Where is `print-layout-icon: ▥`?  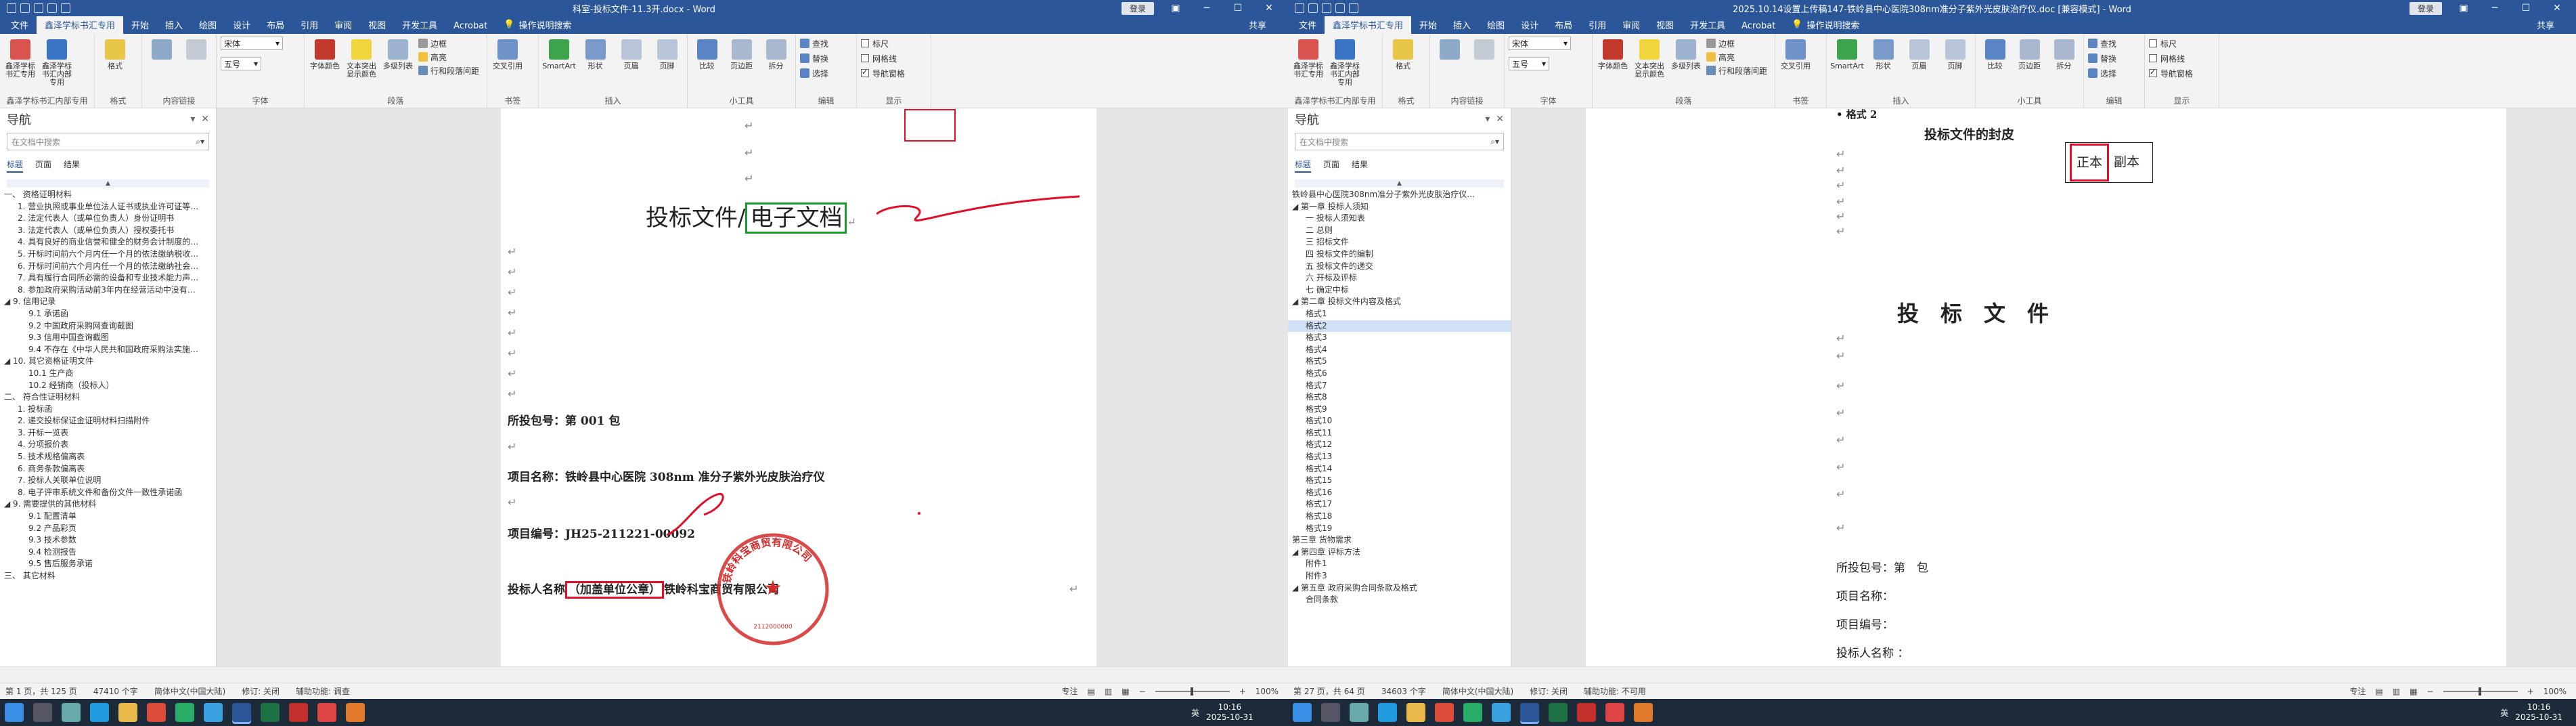 print-layout-icon: ▥ is located at coordinates (2396, 692).